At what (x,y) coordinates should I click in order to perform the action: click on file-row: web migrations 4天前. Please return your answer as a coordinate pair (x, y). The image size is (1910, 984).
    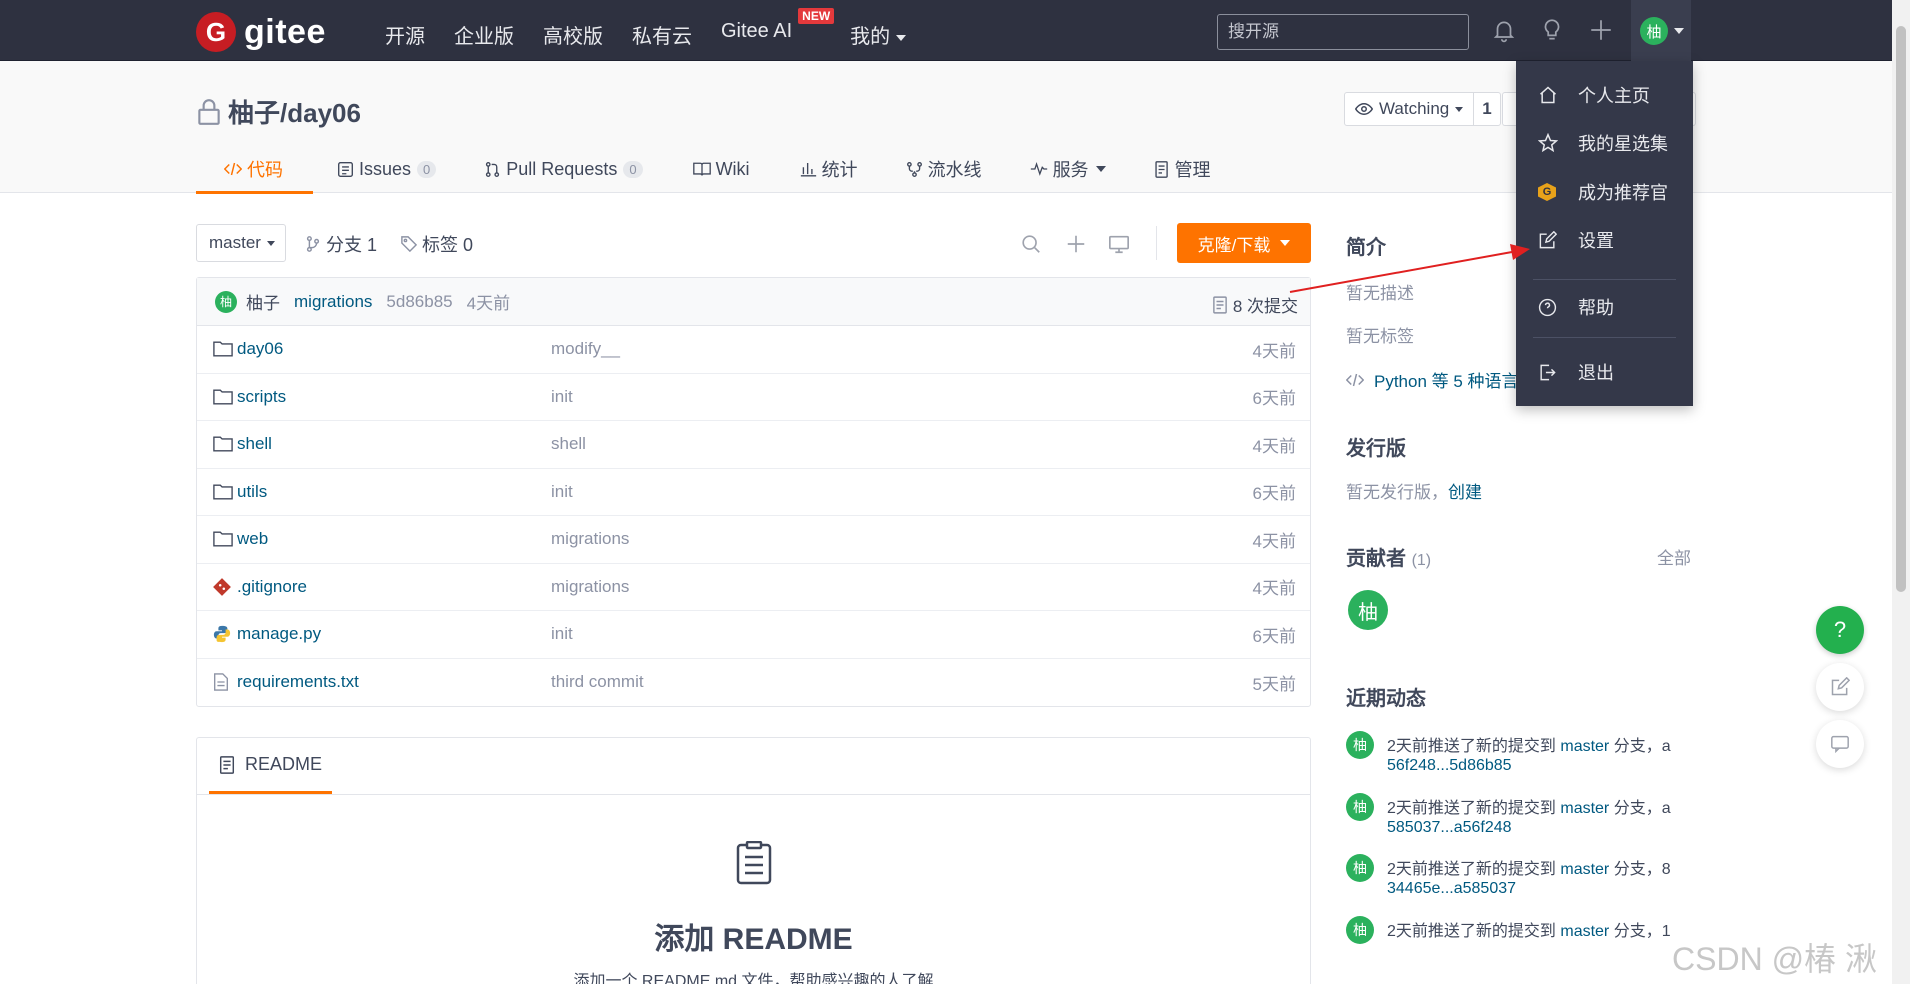
    Looking at the image, I should click on (753, 540).